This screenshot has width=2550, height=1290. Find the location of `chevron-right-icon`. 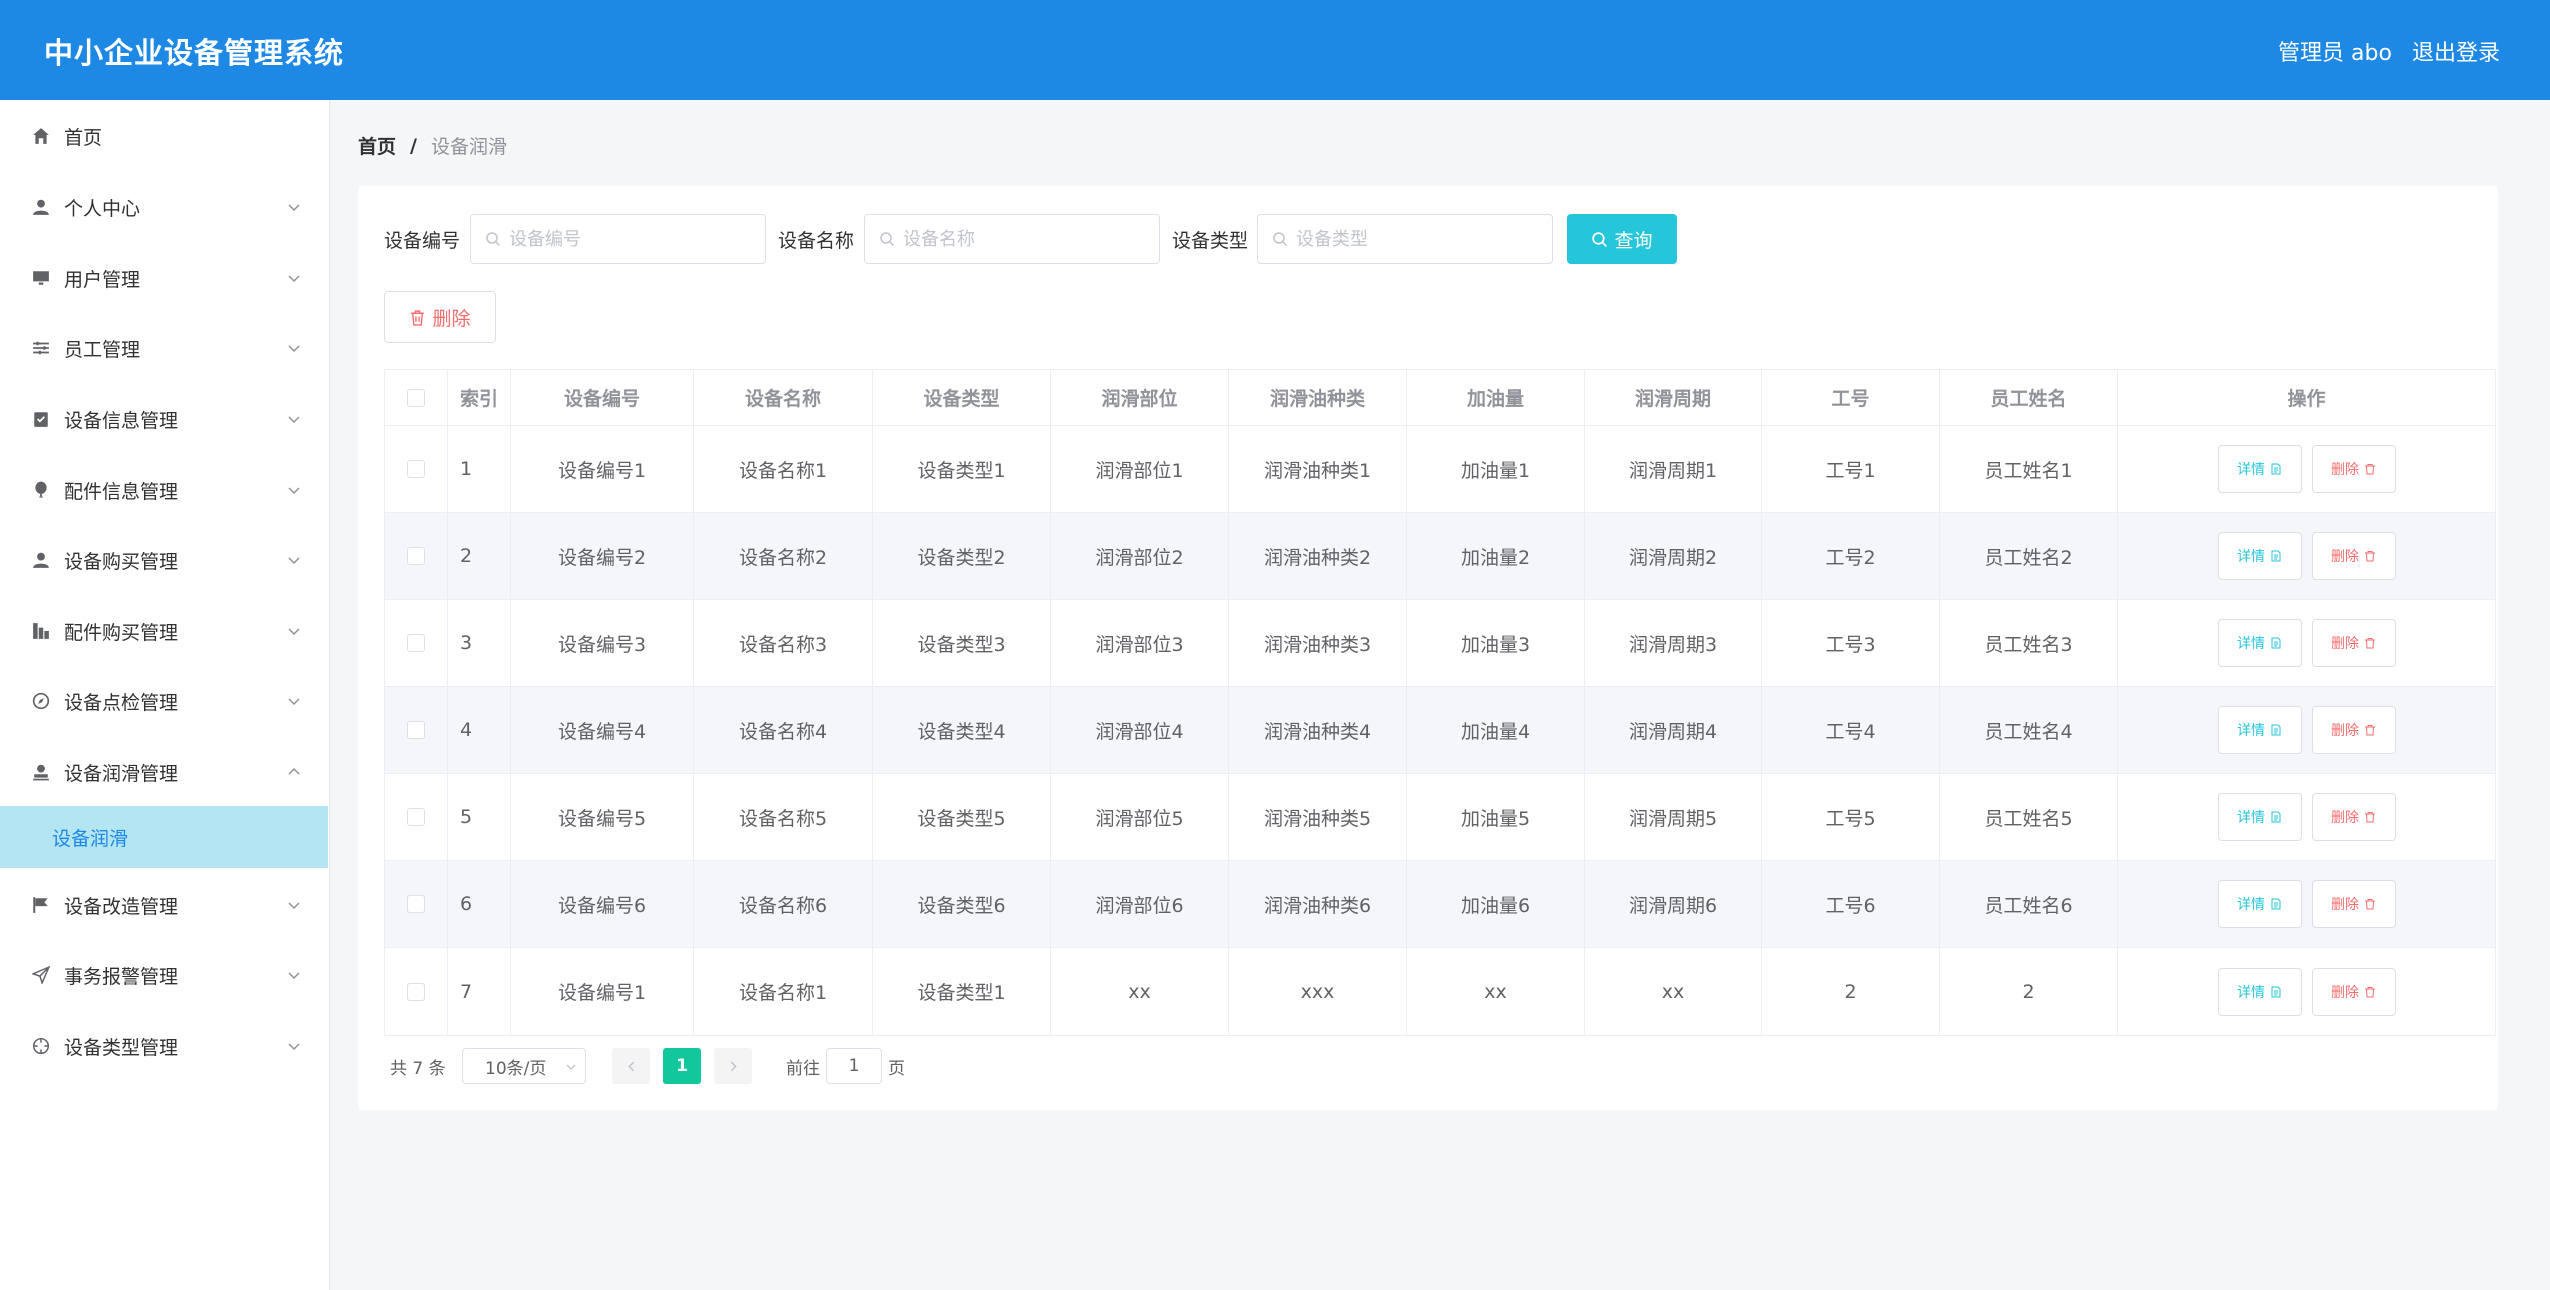

chevron-right-icon is located at coordinates (733, 1066).